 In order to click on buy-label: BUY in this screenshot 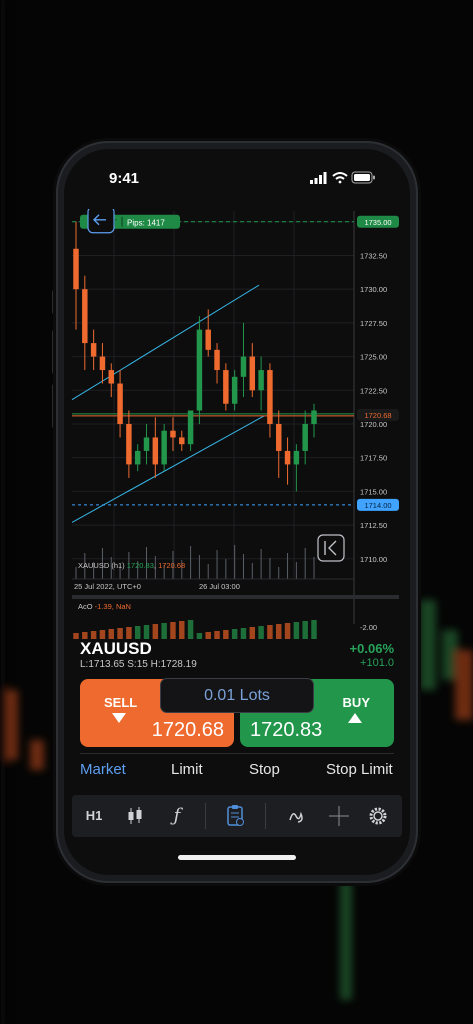, I will do `click(356, 702)`.